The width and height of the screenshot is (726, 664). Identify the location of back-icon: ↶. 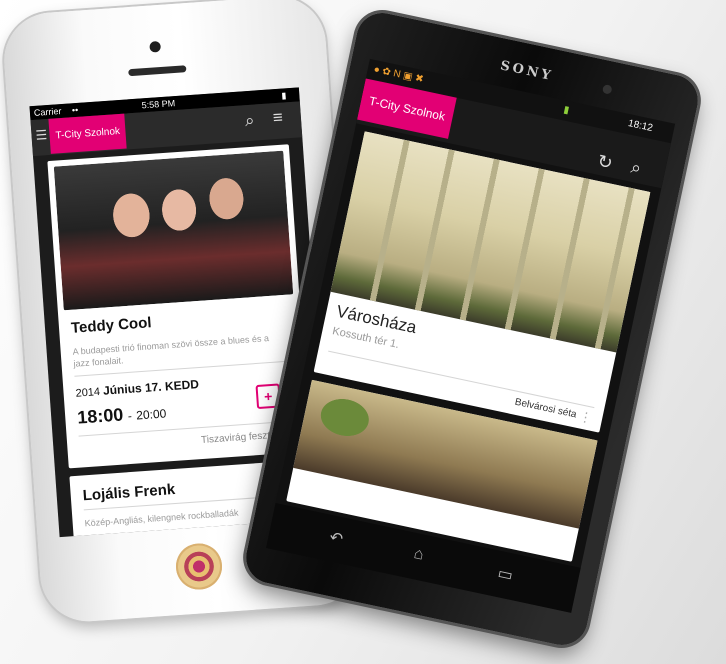
(336, 538).